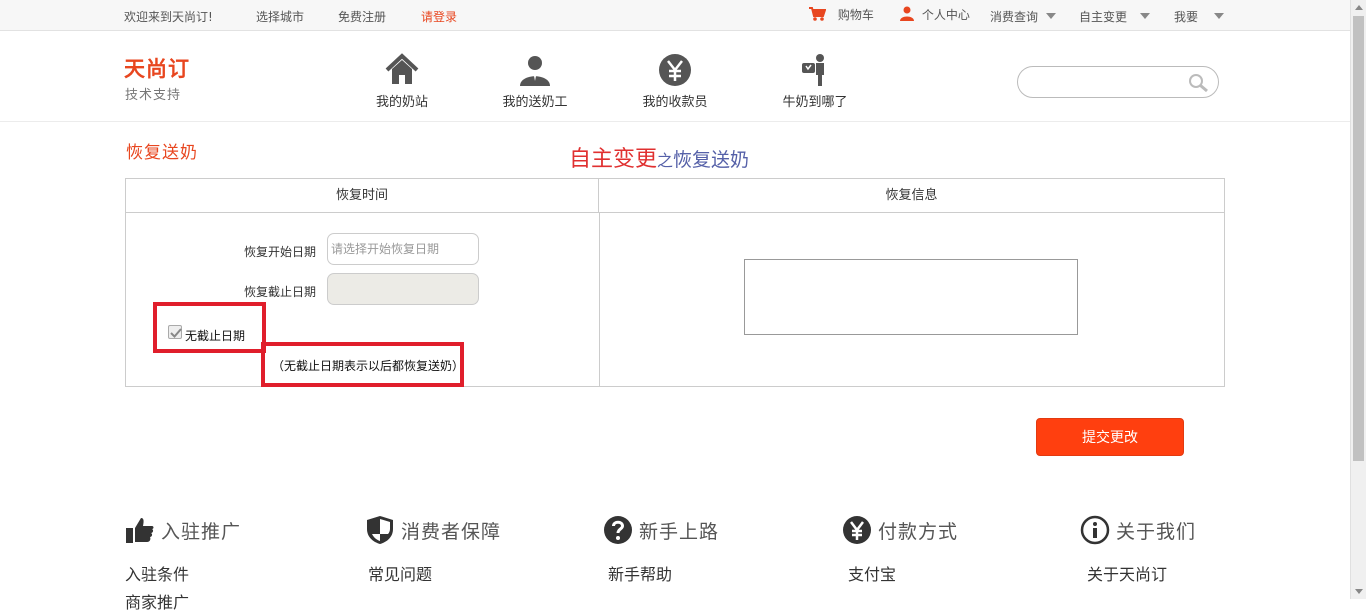 This screenshot has height=613, width=1366. Describe the element at coordinates (433, 550) in the screenshot. I see `footer-column-protection: 消费者保障 常见问题` at that location.